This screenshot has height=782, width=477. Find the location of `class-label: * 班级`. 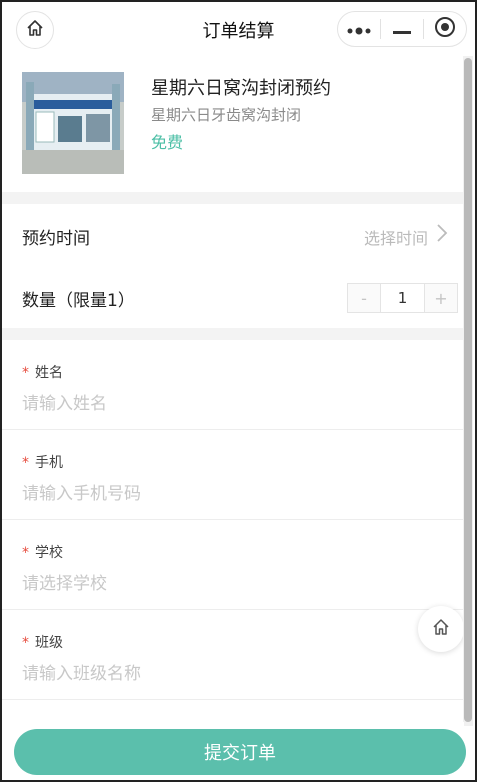

class-label: * 班级 is located at coordinates (42, 643).